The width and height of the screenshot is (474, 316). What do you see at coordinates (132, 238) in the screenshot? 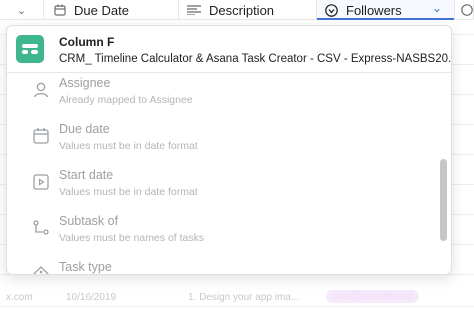
I see `option-description: Values must be names of tasks` at bounding box center [132, 238].